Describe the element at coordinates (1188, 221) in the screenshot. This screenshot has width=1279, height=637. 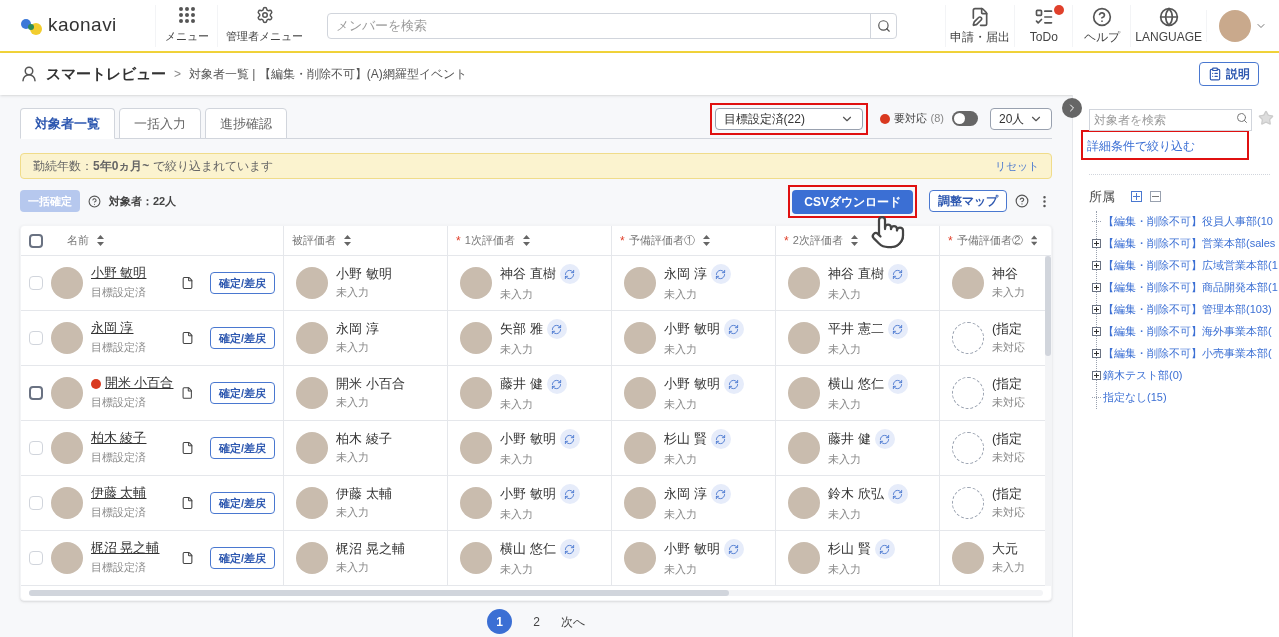
I see `tree-item: 【編集・削除不可】役員人事部(10` at that location.